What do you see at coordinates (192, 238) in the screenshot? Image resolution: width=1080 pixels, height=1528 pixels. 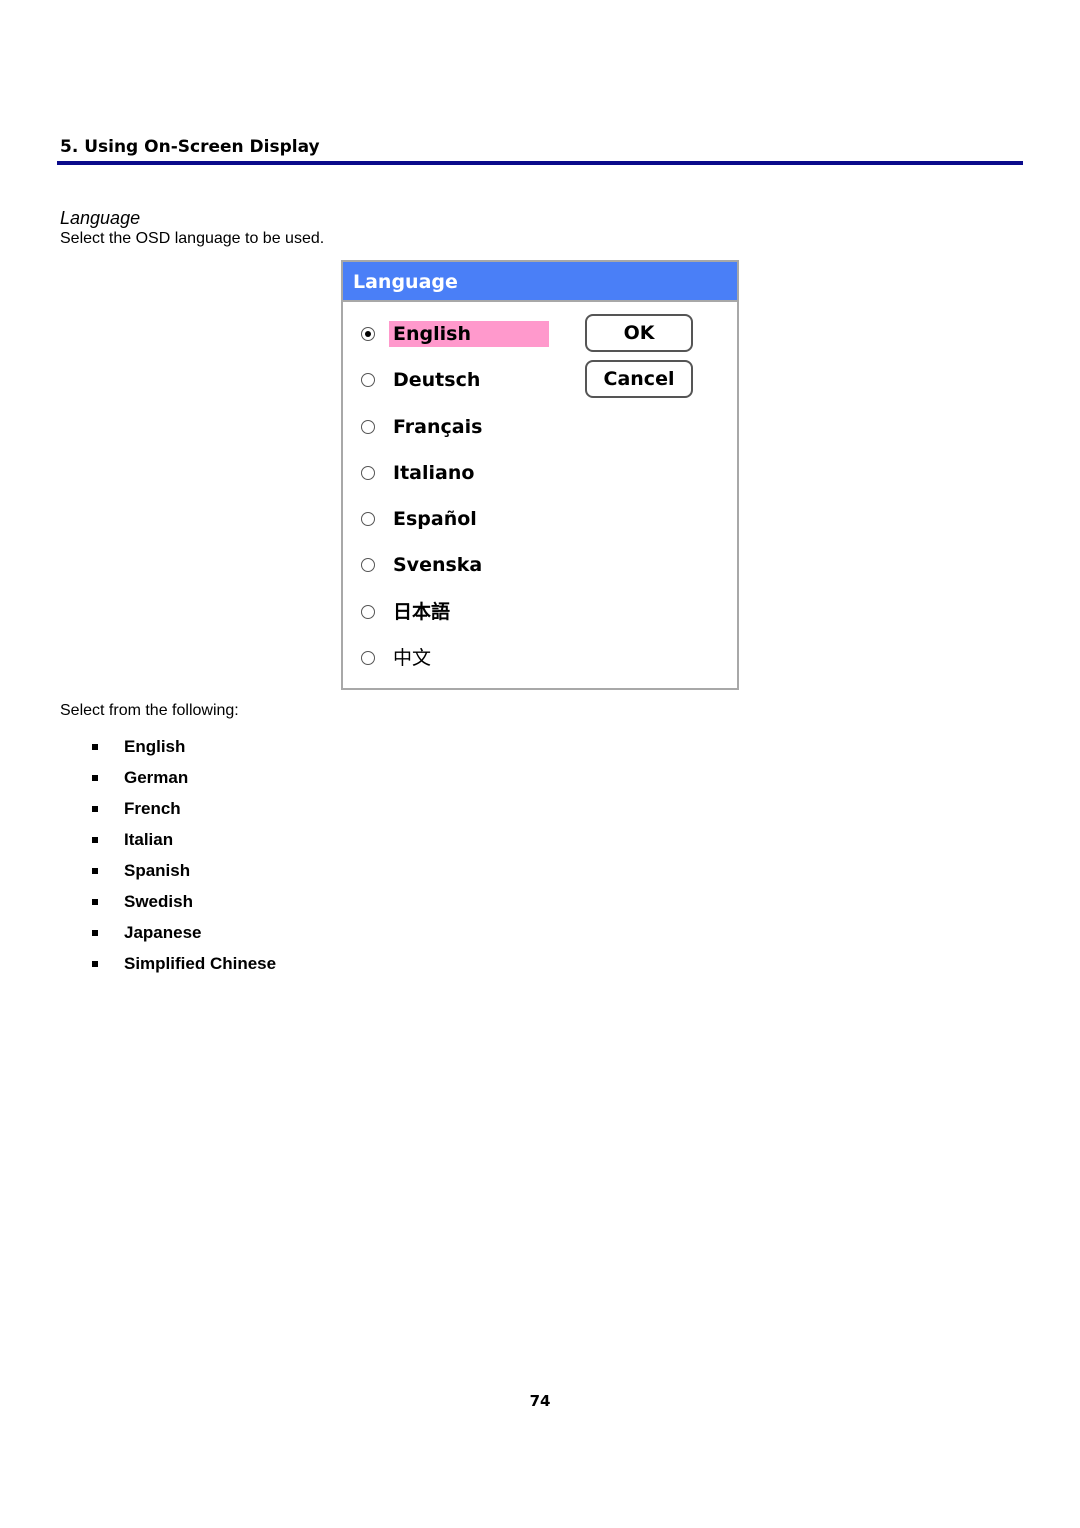 I see `intro-text: Select the OSD language to be used.` at bounding box center [192, 238].